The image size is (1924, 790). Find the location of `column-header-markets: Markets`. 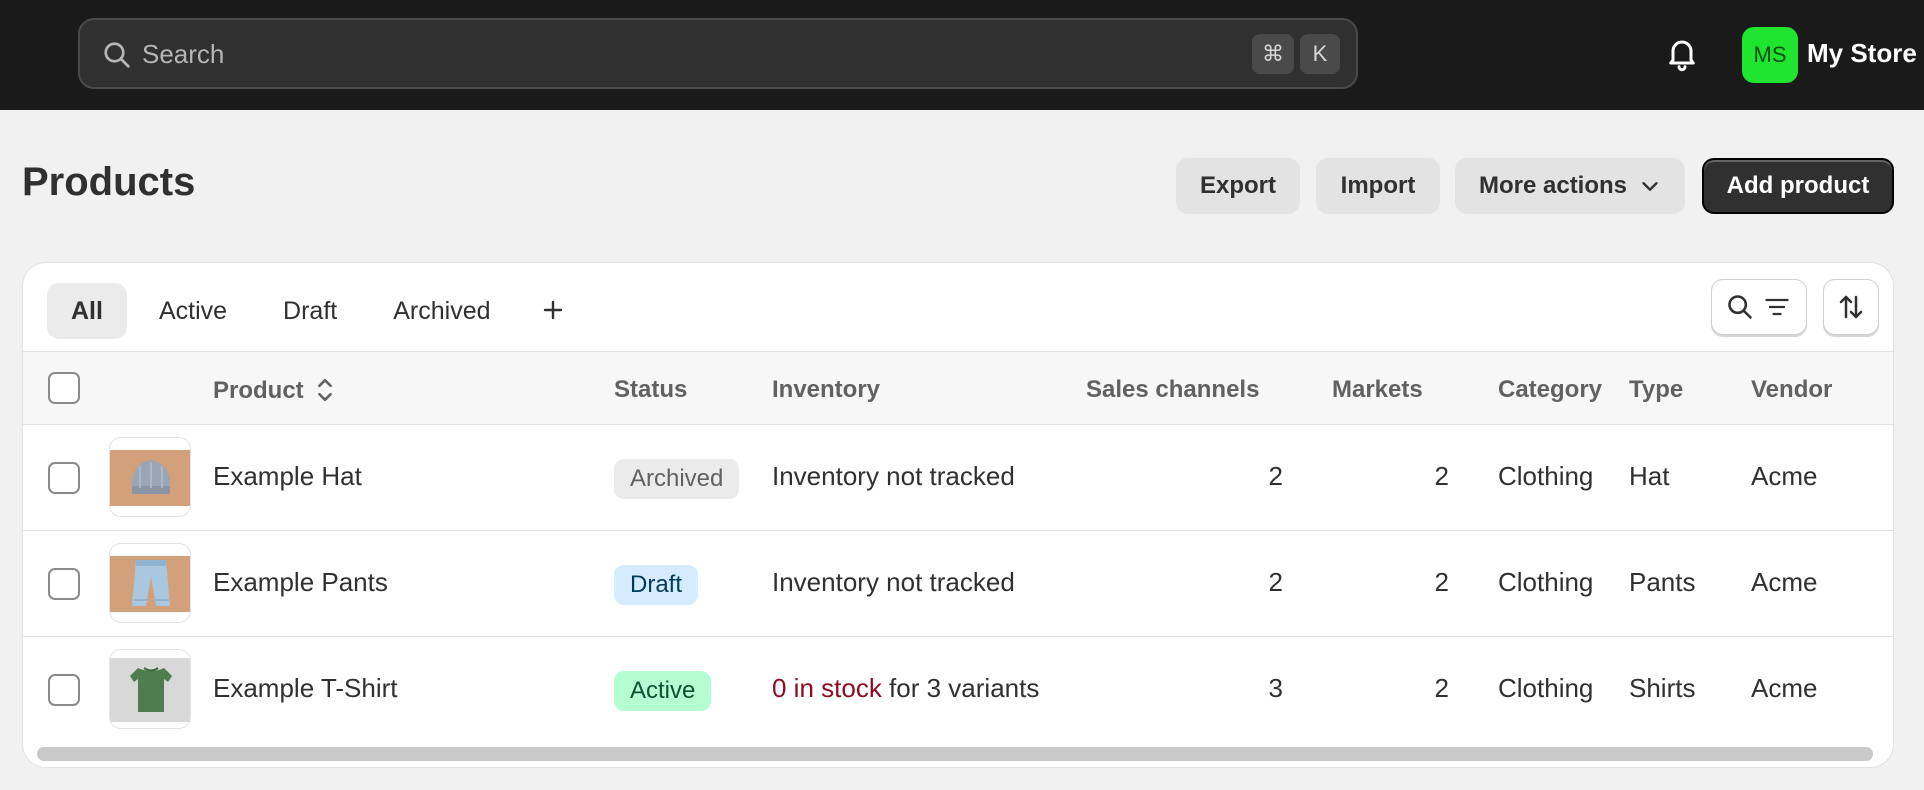

column-header-markets: Markets is located at coordinates (1377, 389).